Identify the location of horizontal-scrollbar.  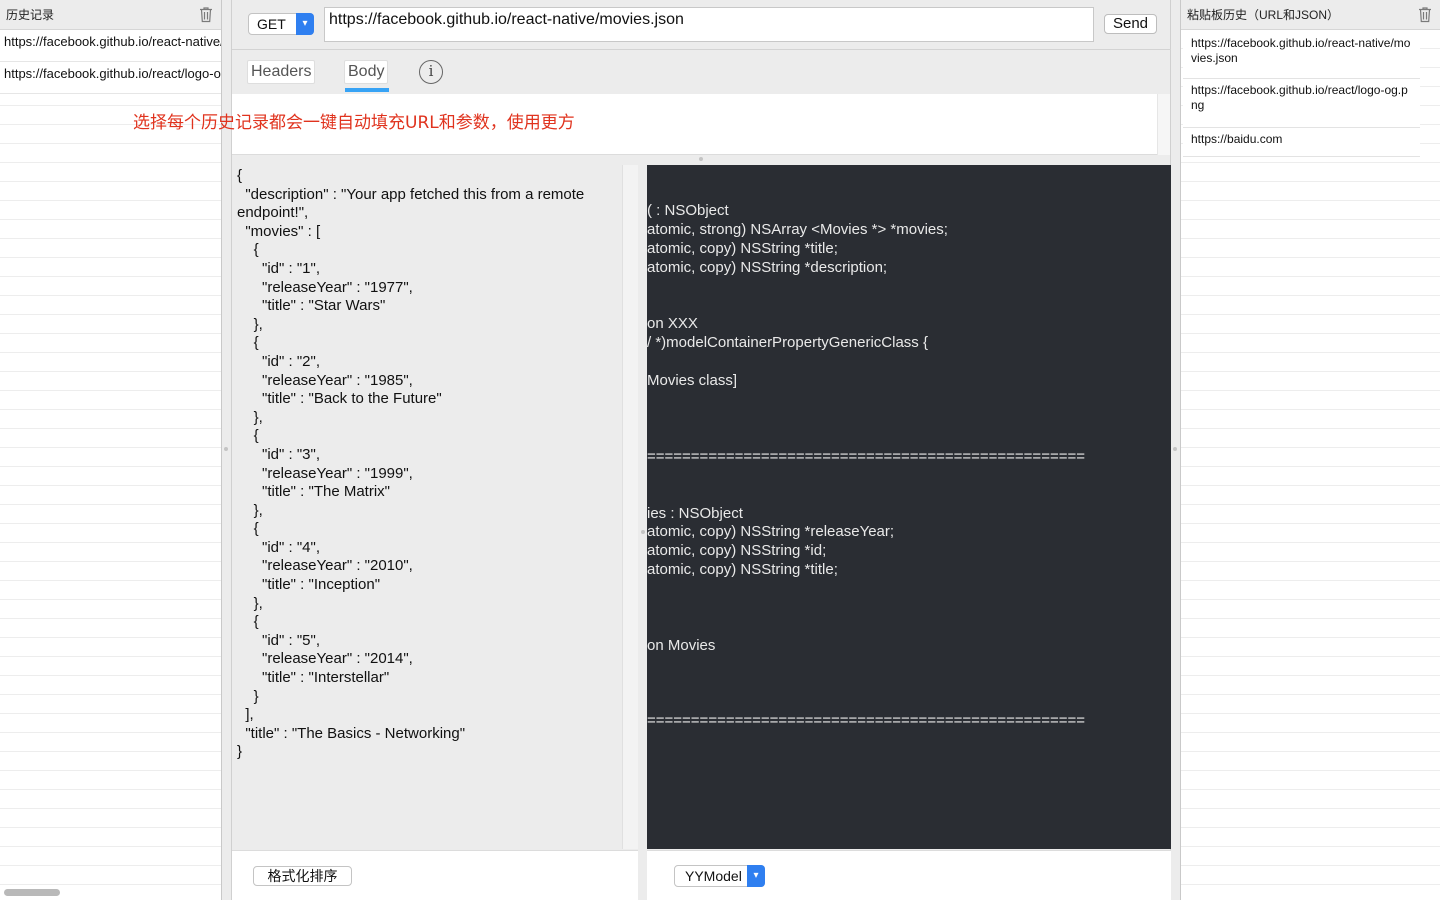
(32, 892).